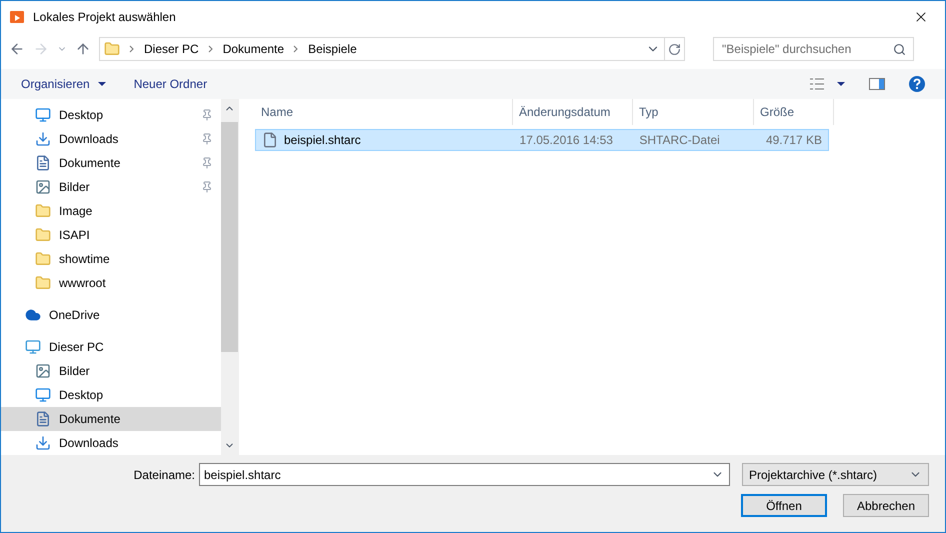  Describe the element at coordinates (270, 140) in the screenshot. I see `file-icon` at that location.